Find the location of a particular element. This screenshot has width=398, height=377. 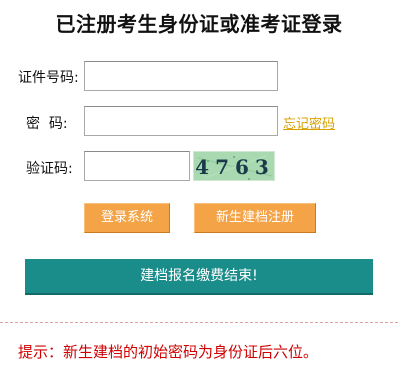

login-title: 已注册考生身份证或准考证登录 is located at coordinates (199, 24).